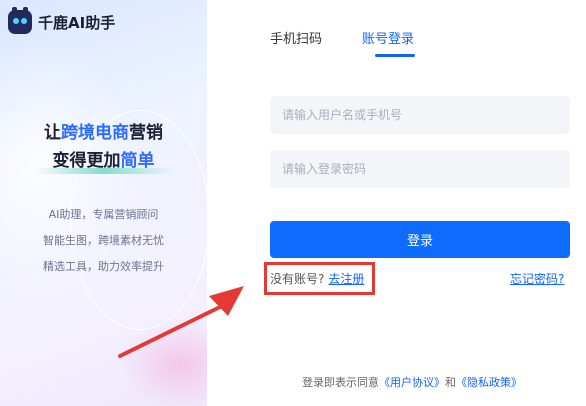 This screenshot has height=406, width=586. I want to click on headline-underline, so click(104, 171).